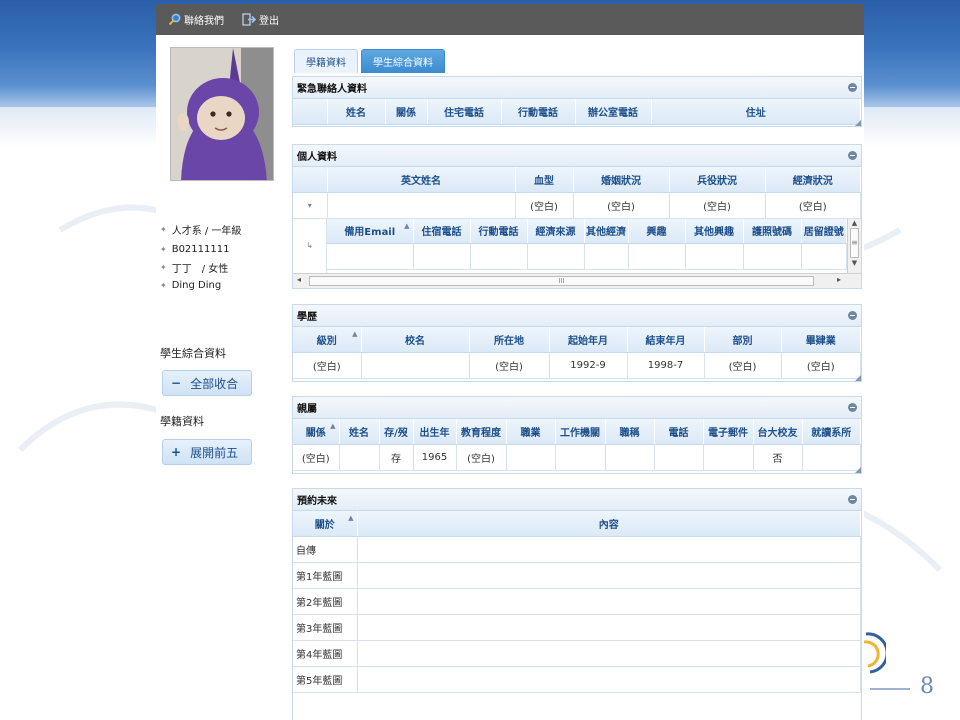 This screenshot has width=960, height=720. Describe the element at coordinates (310, 112) in the screenshot. I see `column-header` at that location.